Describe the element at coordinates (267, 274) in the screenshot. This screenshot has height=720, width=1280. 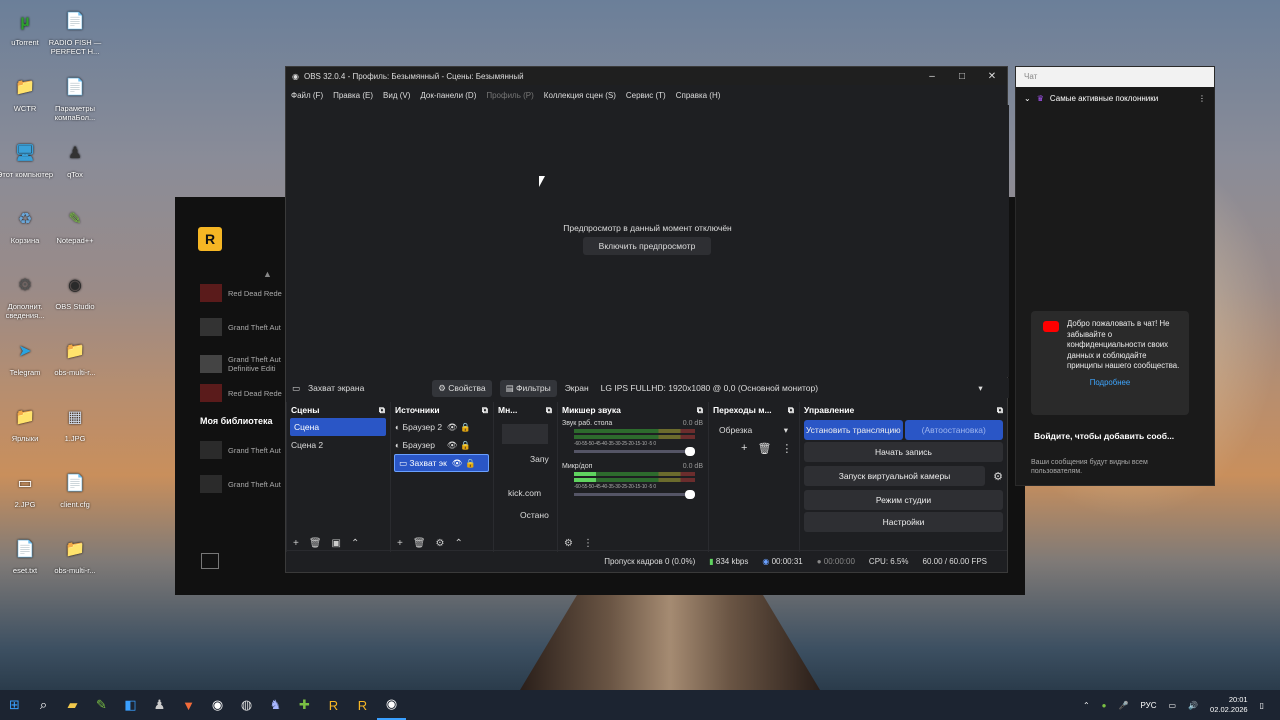
I see `collapse-arrow-icon: ▲` at that location.